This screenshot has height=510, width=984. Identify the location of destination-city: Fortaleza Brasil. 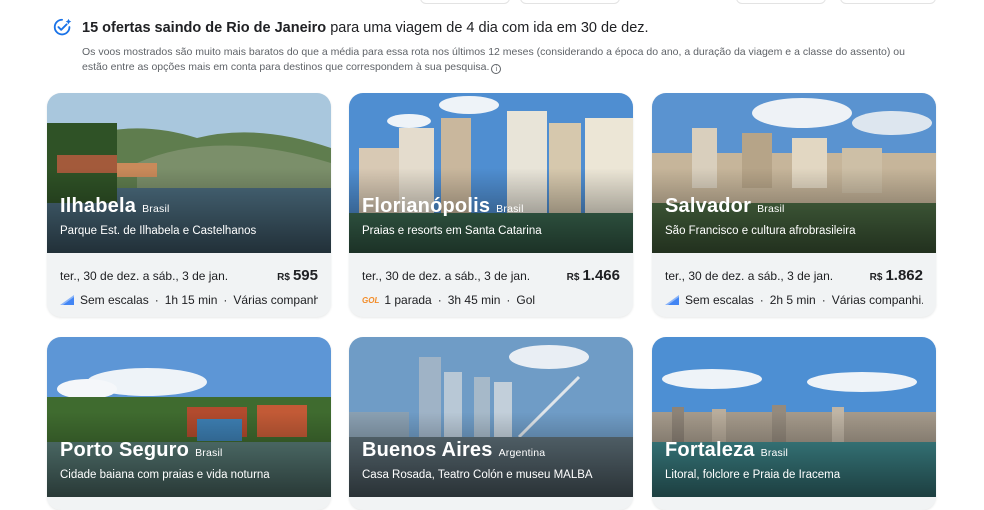
(727, 450).